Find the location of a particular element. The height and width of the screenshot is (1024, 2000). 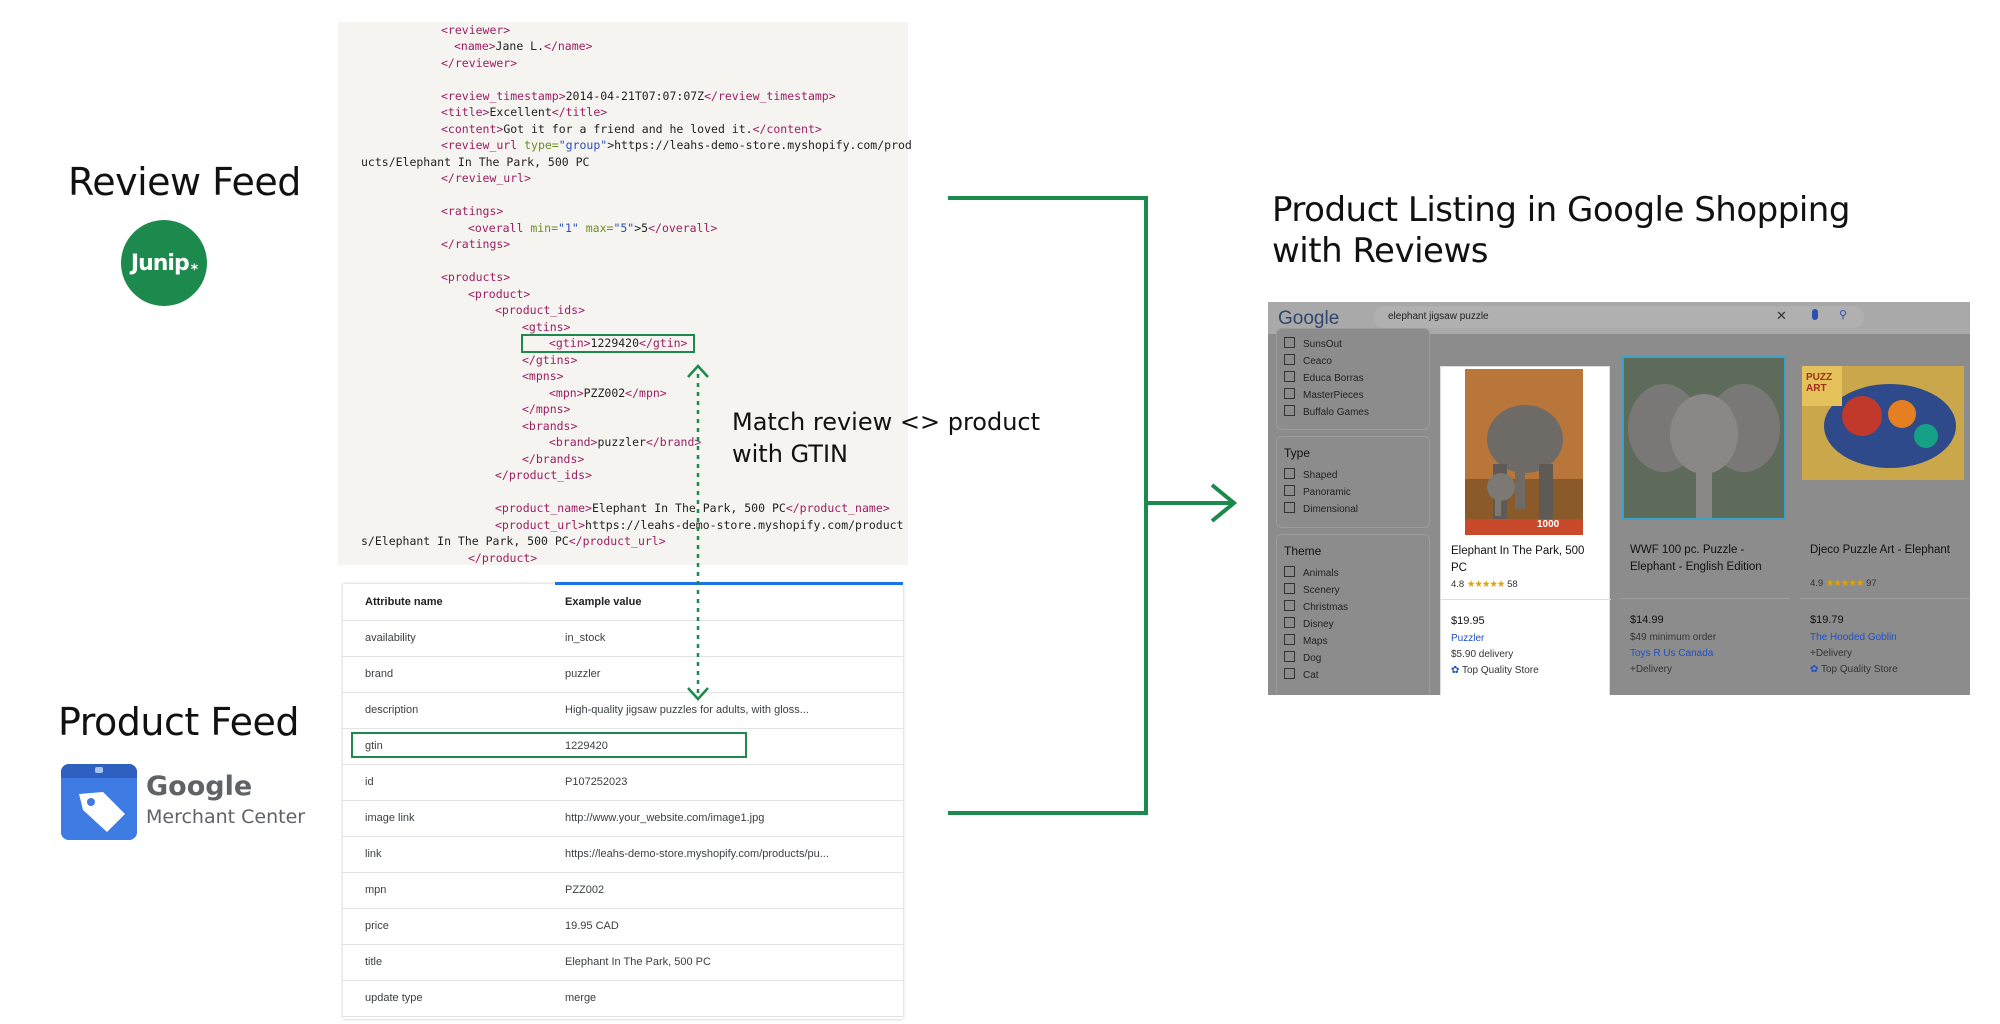

microphone-icon is located at coordinates (1815, 314).